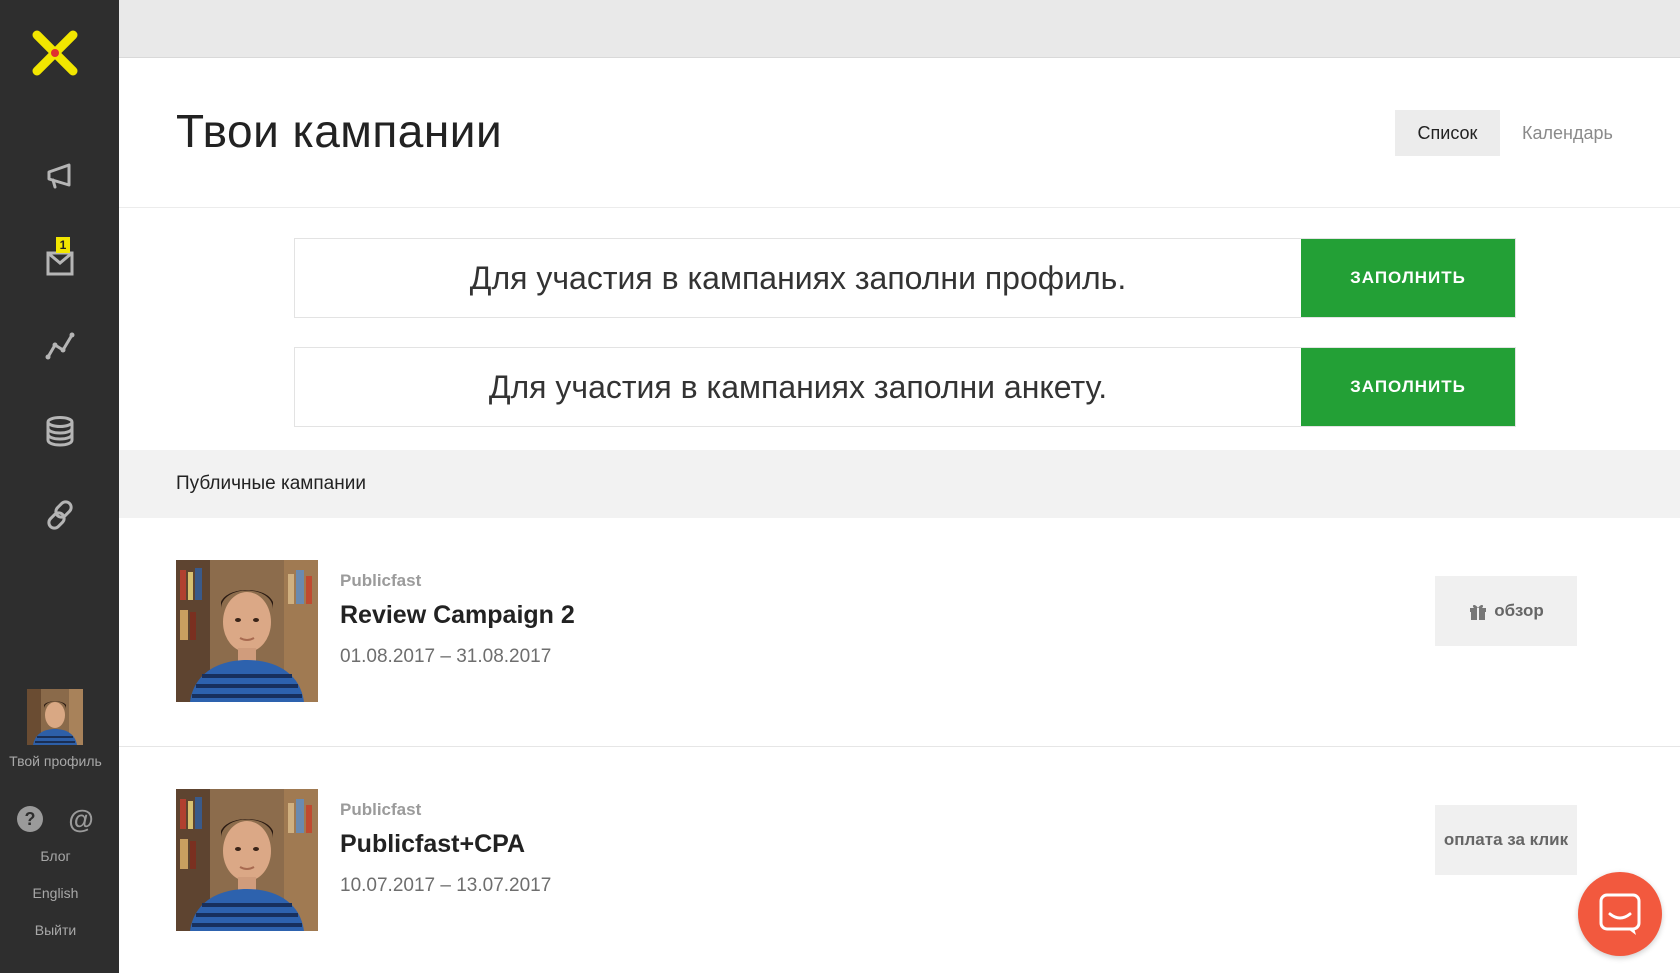  What do you see at coordinates (1447, 133) in the screenshot?
I see `view-list-button: Список` at bounding box center [1447, 133].